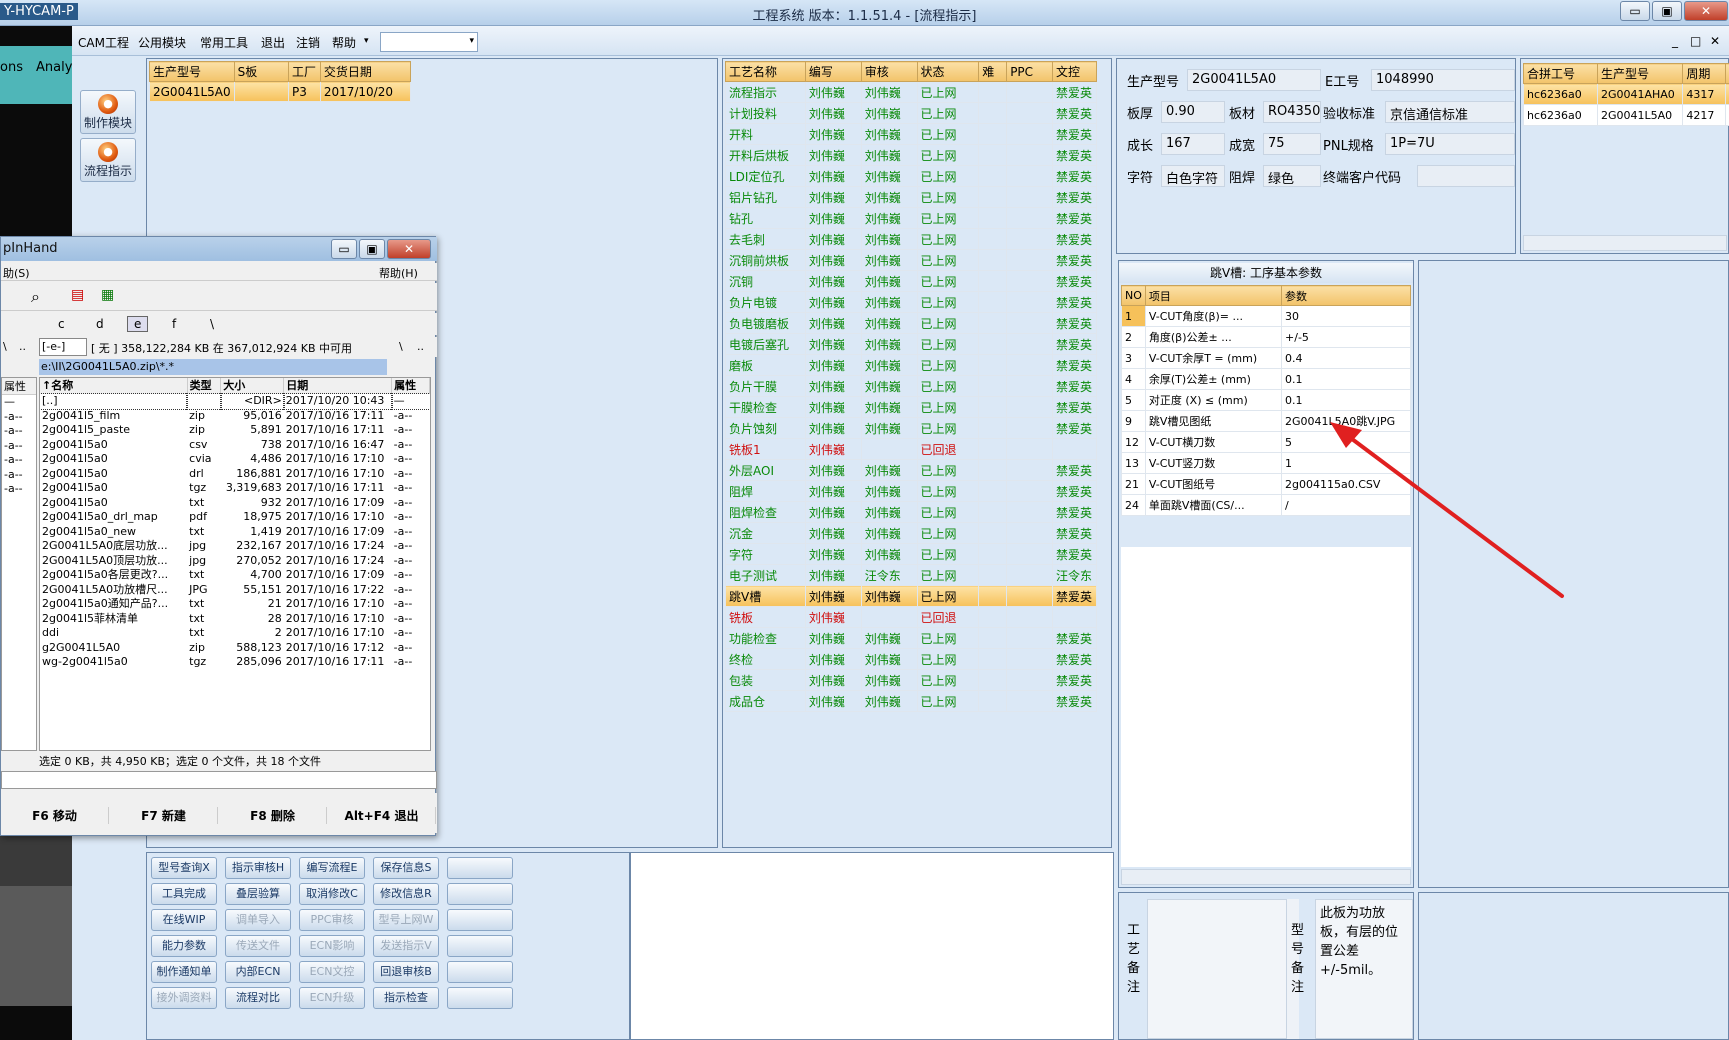 The width and height of the screenshot is (1729, 1040). What do you see at coordinates (103, 42) in the screenshot?
I see `menu-cam-project: CAM工程` at bounding box center [103, 42].